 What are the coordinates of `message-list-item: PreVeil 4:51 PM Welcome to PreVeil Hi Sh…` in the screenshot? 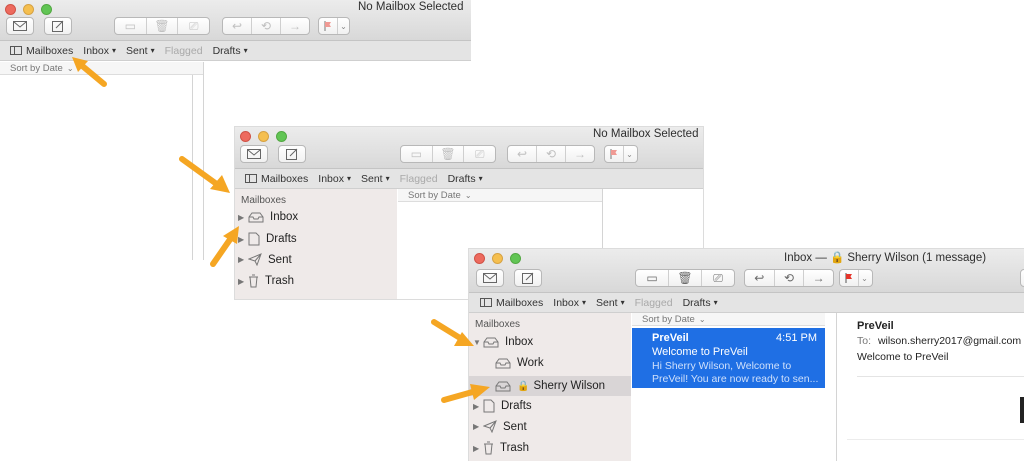 It's located at (728, 358).